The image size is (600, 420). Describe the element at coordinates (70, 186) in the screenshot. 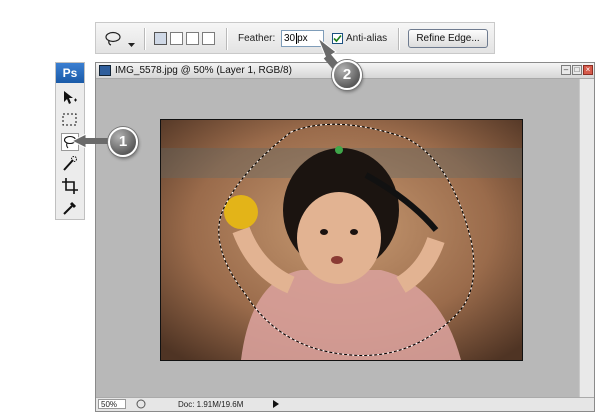

I see `crop-tool-icon` at that location.